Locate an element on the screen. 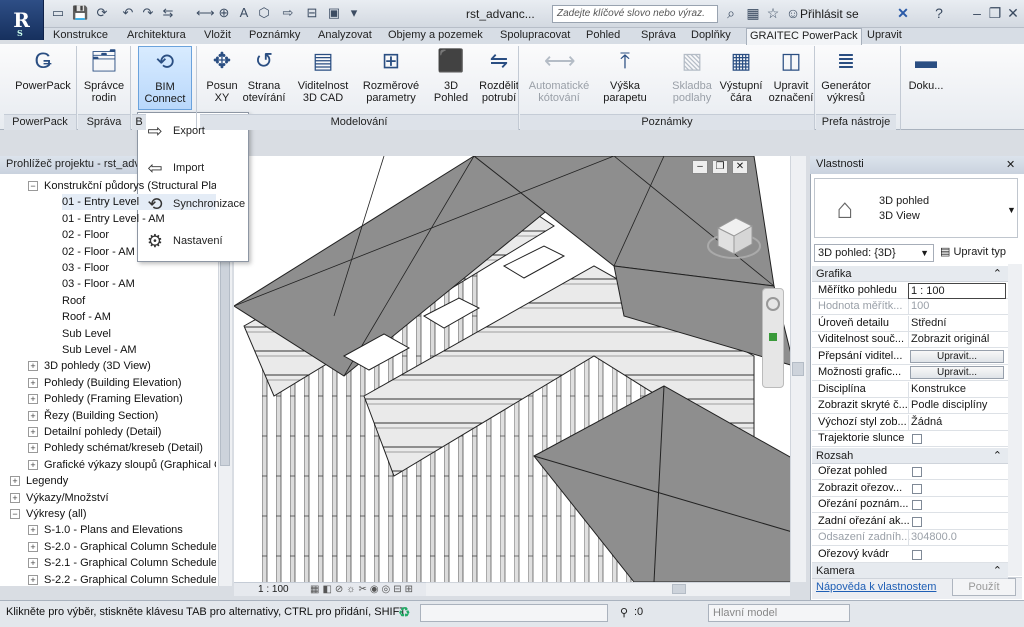 The height and width of the screenshot is (627, 1024). bim-menu-import: ⇦ Import is located at coordinates (193, 168).